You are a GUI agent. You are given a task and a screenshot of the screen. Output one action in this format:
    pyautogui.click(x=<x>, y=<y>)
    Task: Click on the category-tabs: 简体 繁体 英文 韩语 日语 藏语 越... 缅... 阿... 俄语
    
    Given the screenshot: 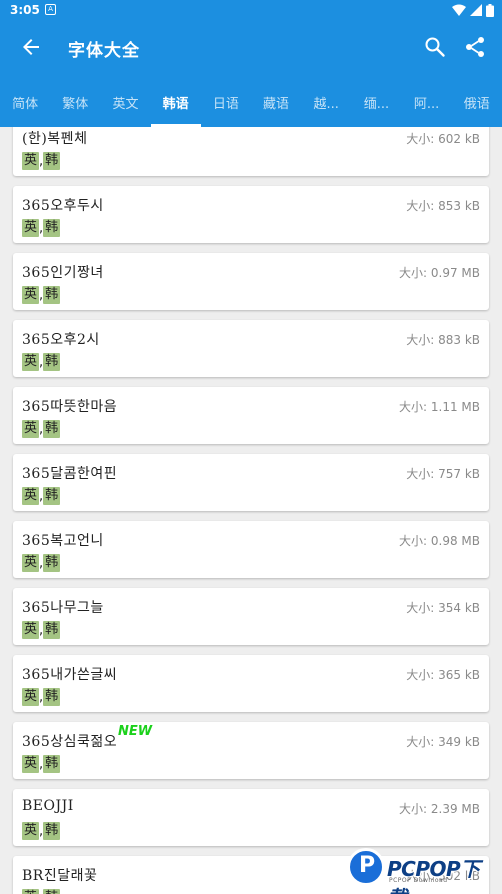 What is the action you would take?
    pyautogui.click(x=251, y=100)
    